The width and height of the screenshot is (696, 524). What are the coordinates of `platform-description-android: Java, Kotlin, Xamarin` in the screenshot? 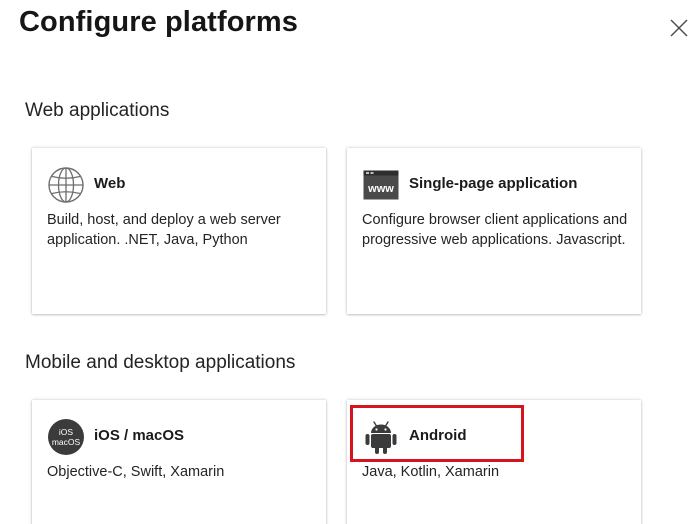 It's located at (431, 472).